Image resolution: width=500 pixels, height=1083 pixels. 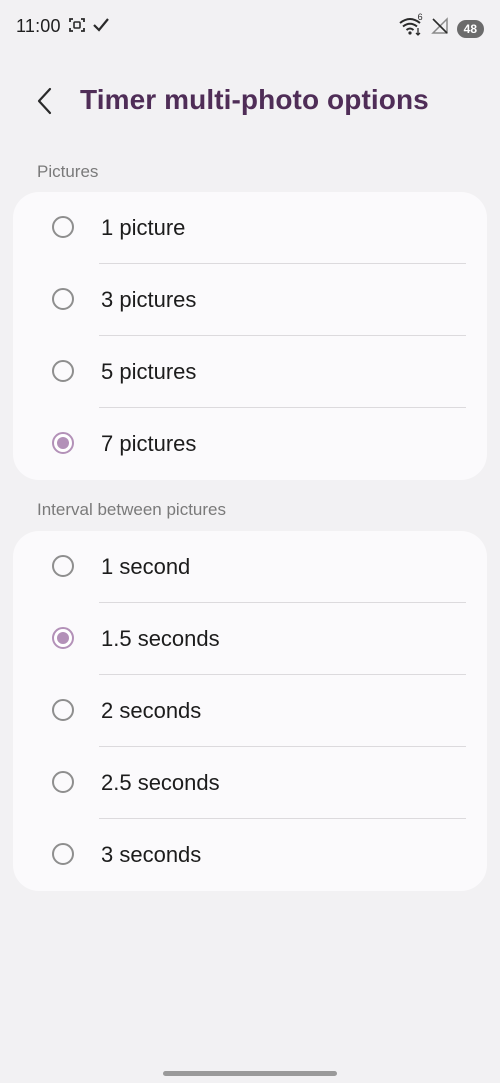 What do you see at coordinates (250, 28) in the screenshot?
I see `status-bar: 11:00 6 48` at bounding box center [250, 28].